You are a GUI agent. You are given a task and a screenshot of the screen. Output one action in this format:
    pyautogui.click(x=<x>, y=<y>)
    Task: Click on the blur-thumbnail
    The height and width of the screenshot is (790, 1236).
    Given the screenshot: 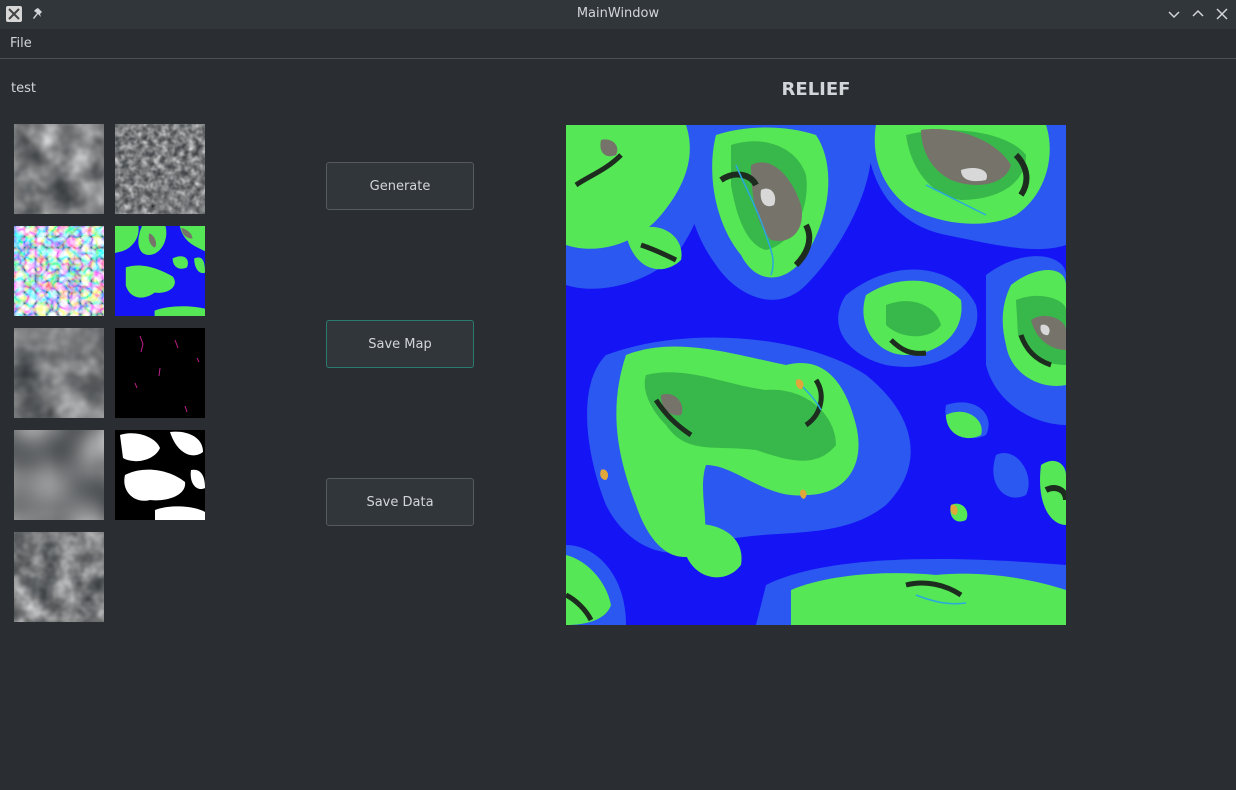 What is the action you would take?
    pyautogui.click(x=59, y=475)
    